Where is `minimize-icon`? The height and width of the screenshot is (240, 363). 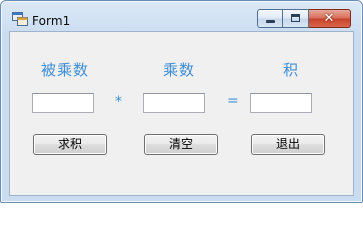
minimize-icon is located at coordinates (270, 21).